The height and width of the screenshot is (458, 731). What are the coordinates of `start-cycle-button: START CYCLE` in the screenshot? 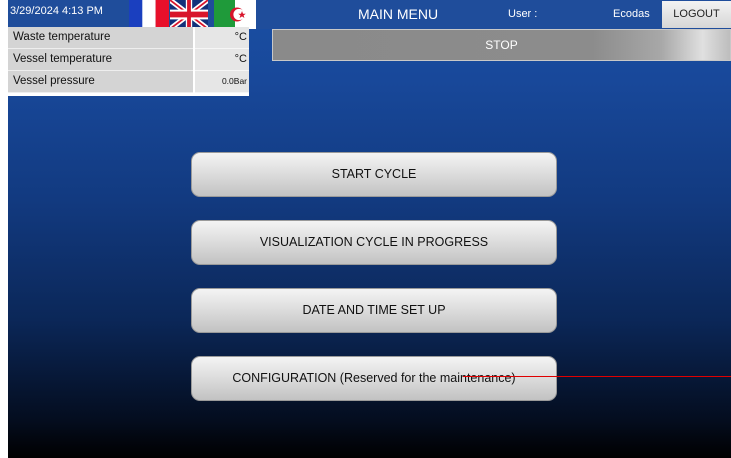 It's located at (374, 174).